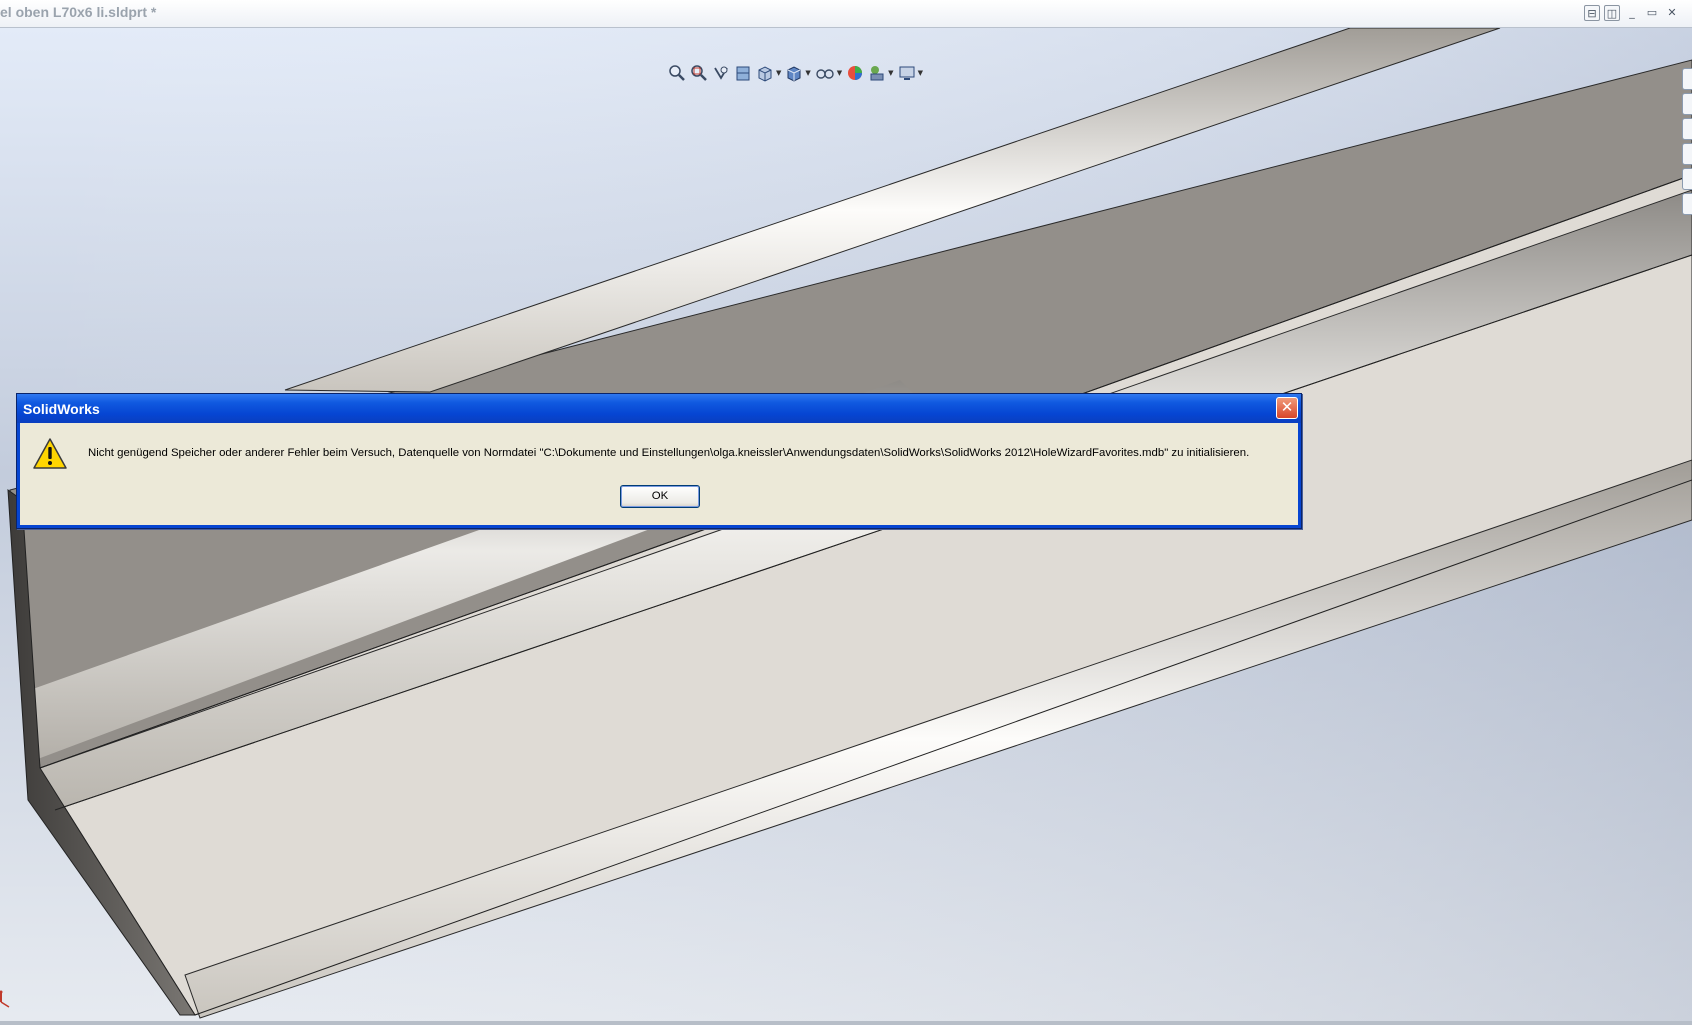  I want to click on reference-triad-icon, so click(7, 1002).